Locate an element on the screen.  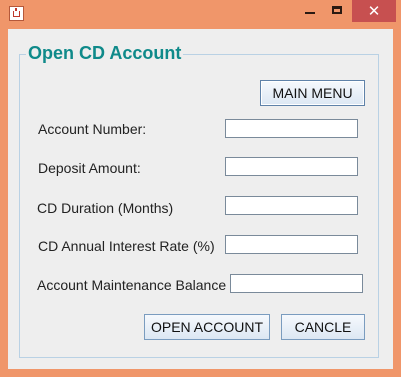
cancel-button: CANCLE is located at coordinates (323, 327).